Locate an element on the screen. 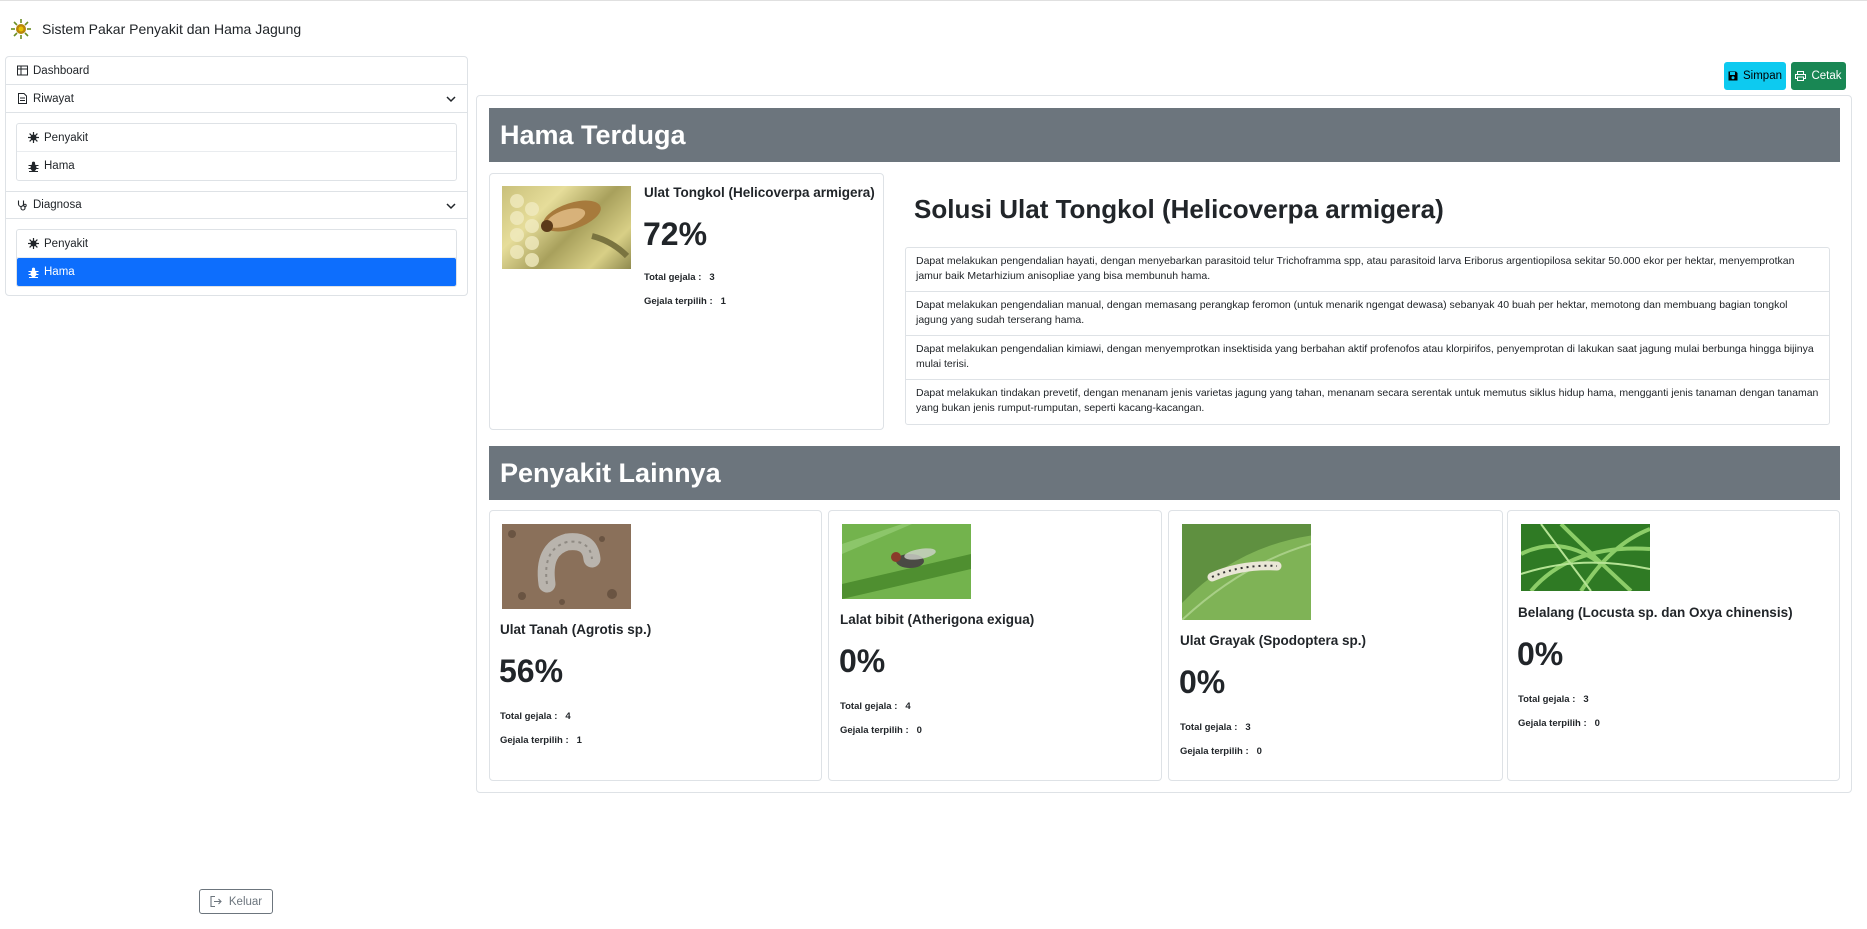  save-button: Simpan is located at coordinates (1755, 76).